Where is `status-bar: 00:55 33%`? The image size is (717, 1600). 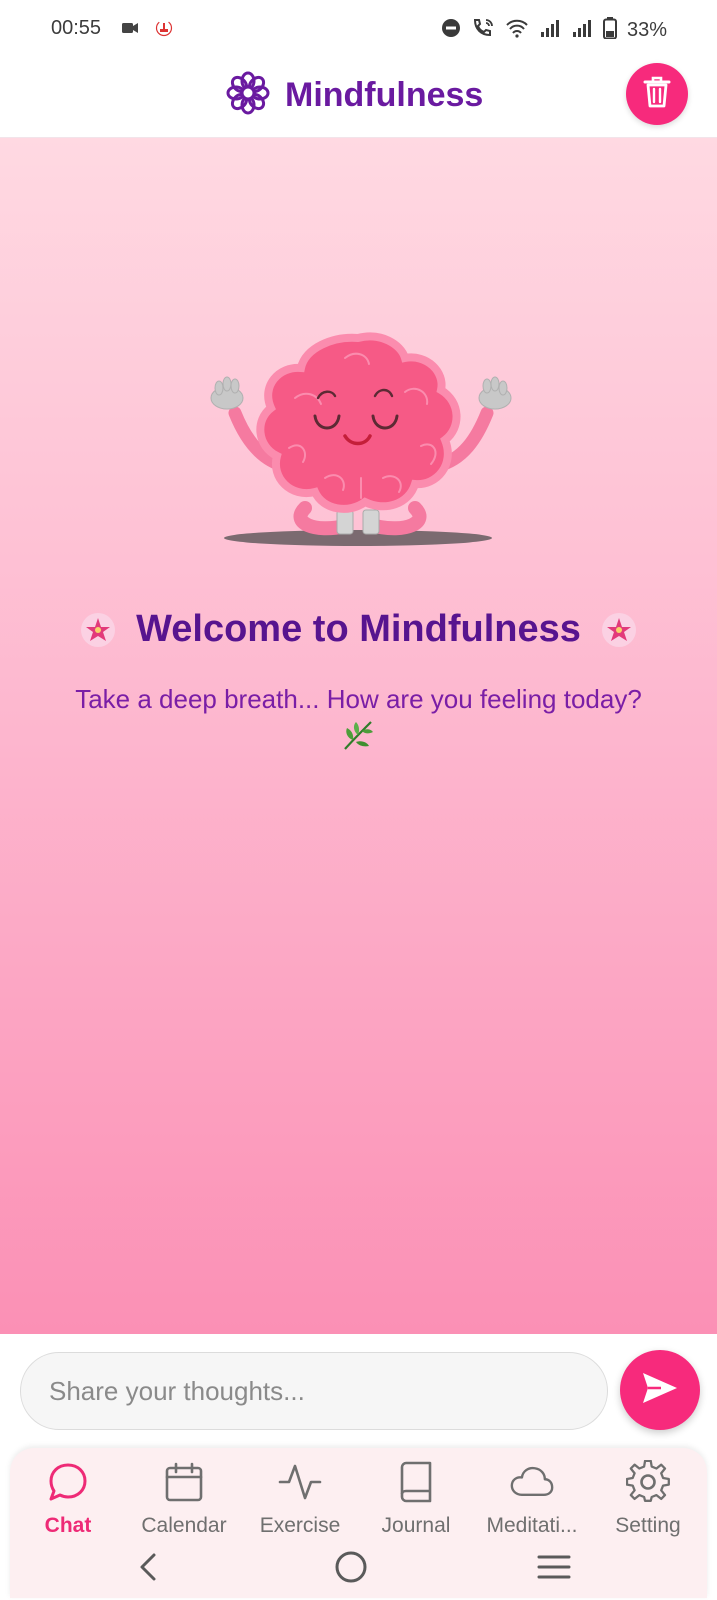
status-bar: 00:55 33% is located at coordinates (358, 30).